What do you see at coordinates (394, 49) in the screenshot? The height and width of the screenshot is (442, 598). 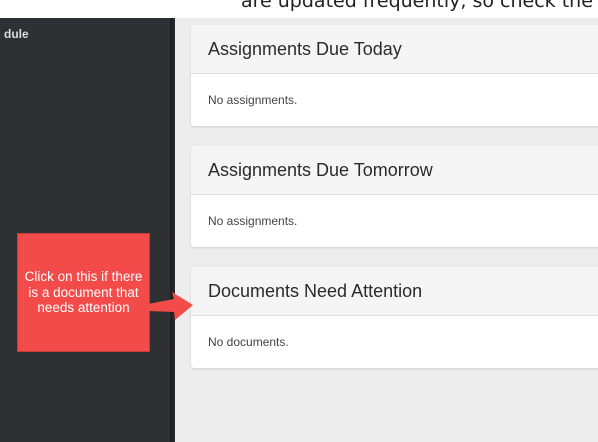 I see `assignments-due-today-header: Assignments Due Today` at bounding box center [394, 49].